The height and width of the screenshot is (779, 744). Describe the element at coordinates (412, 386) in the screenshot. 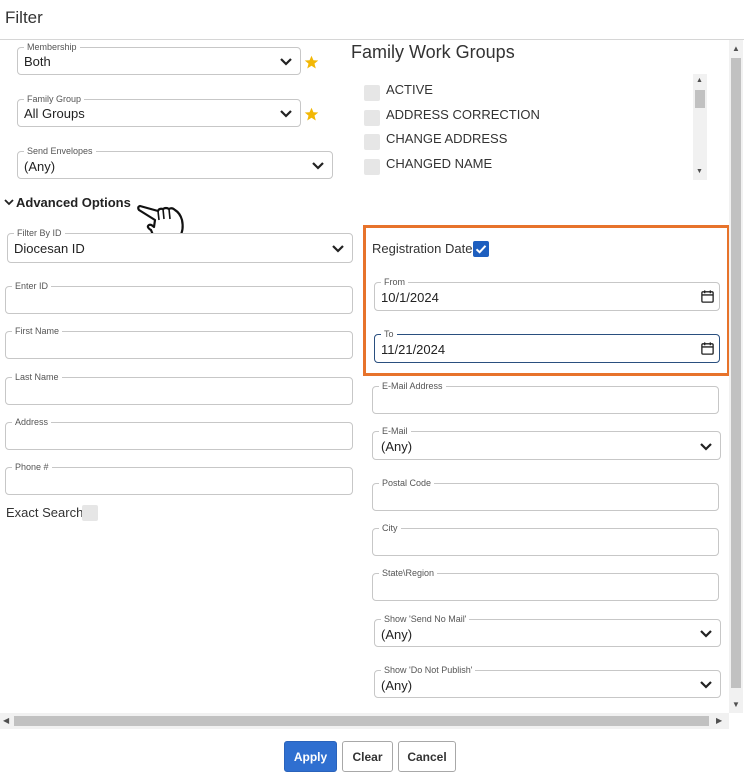

I see `email-address-legend: E-Mail Address` at that location.